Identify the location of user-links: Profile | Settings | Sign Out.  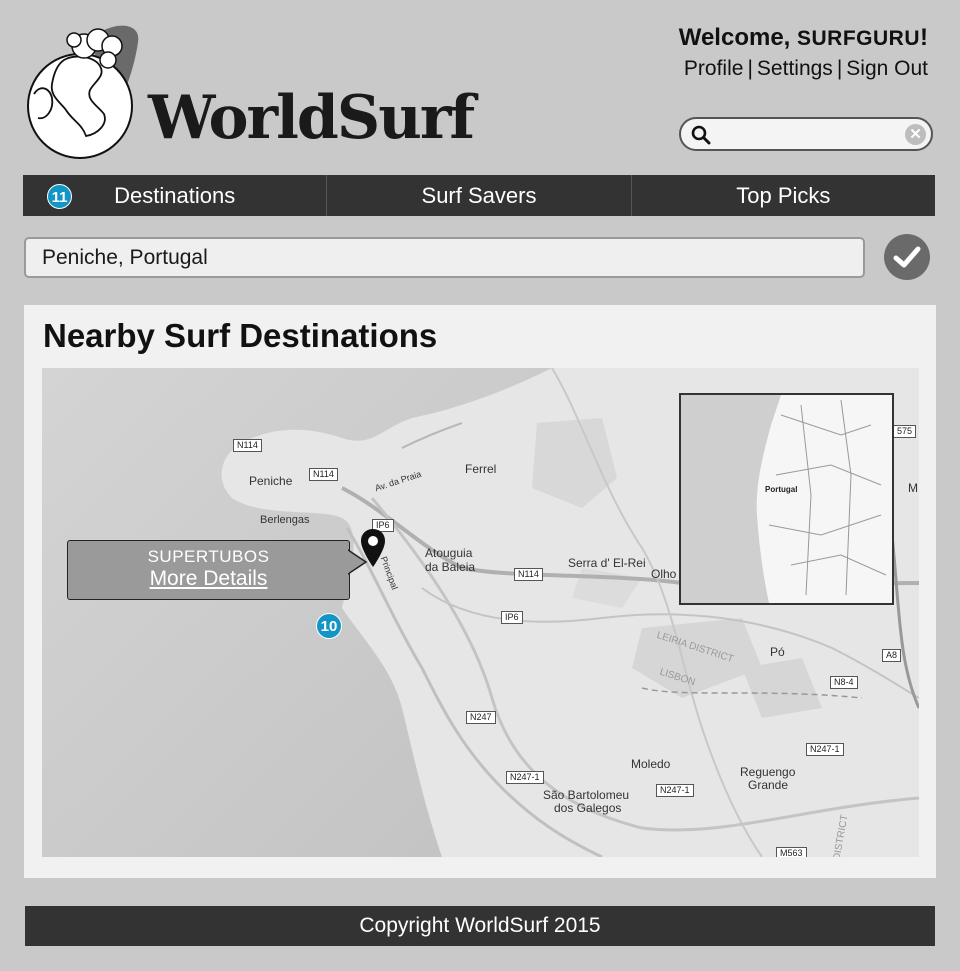
(805, 68).